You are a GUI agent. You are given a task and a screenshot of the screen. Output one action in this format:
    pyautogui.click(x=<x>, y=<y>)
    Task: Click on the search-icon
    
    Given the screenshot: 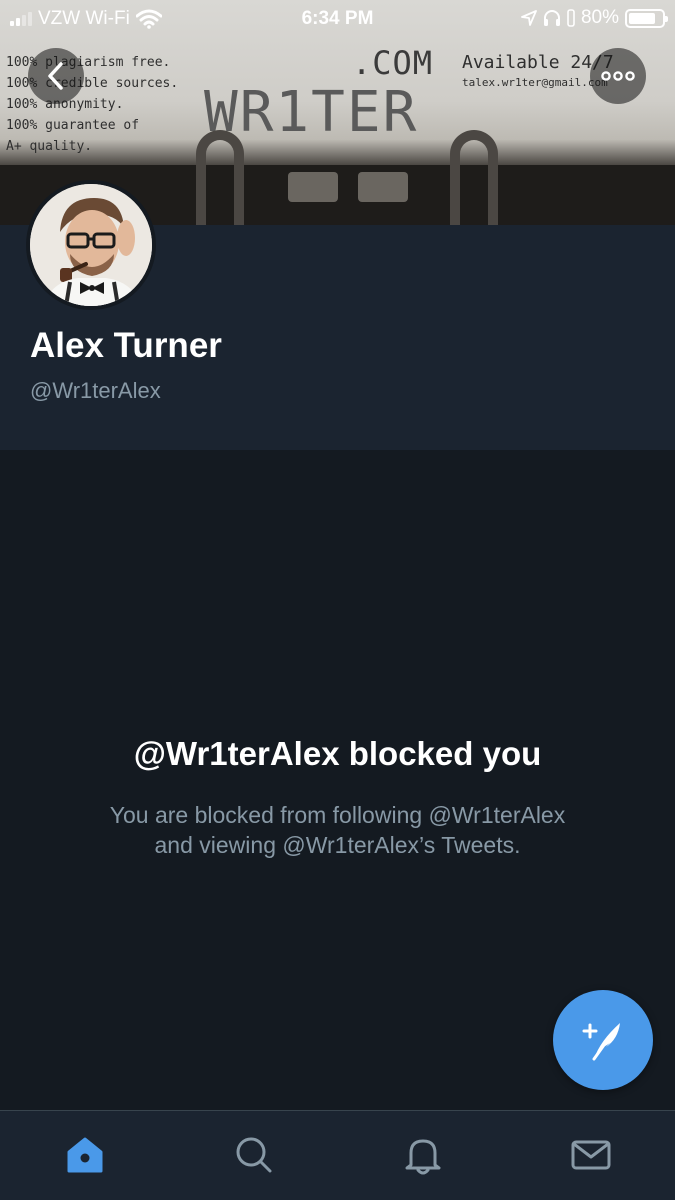 What is the action you would take?
    pyautogui.click(x=254, y=1155)
    